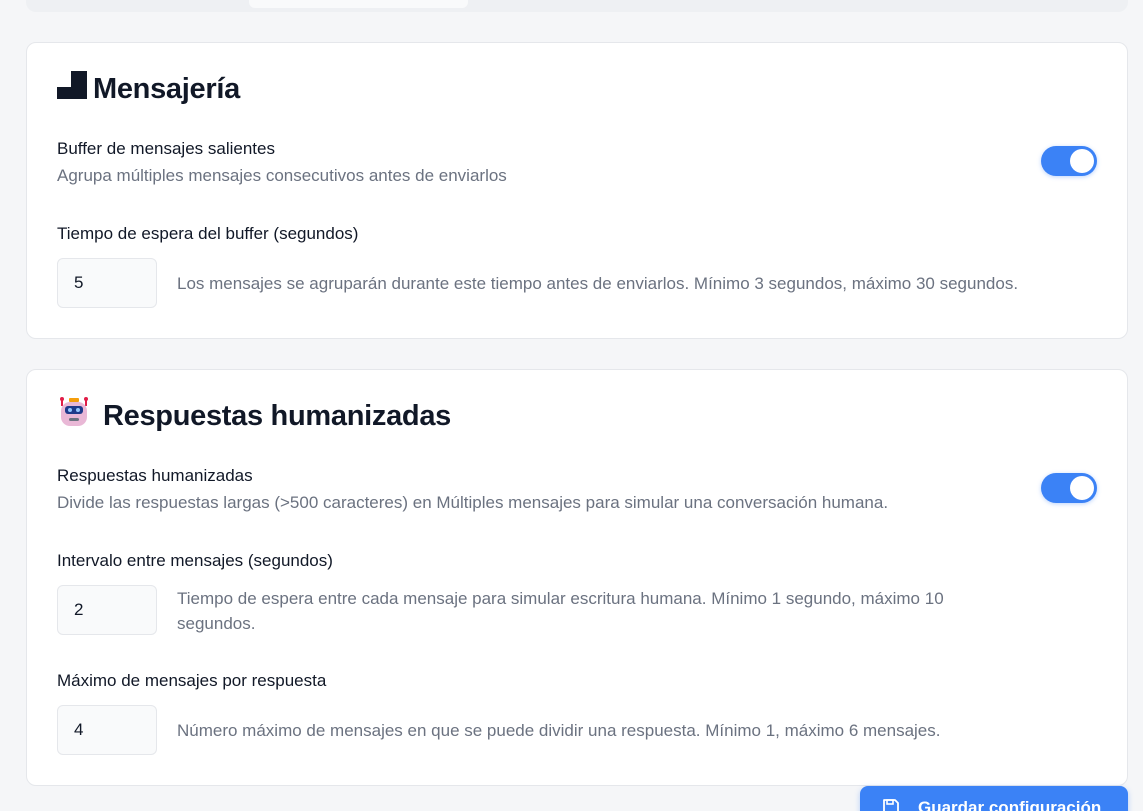  What do you see at coordinates (107, 283) in the screenshot?
I see `wait-seconds-input: 5` at bounding box center [107, 283].